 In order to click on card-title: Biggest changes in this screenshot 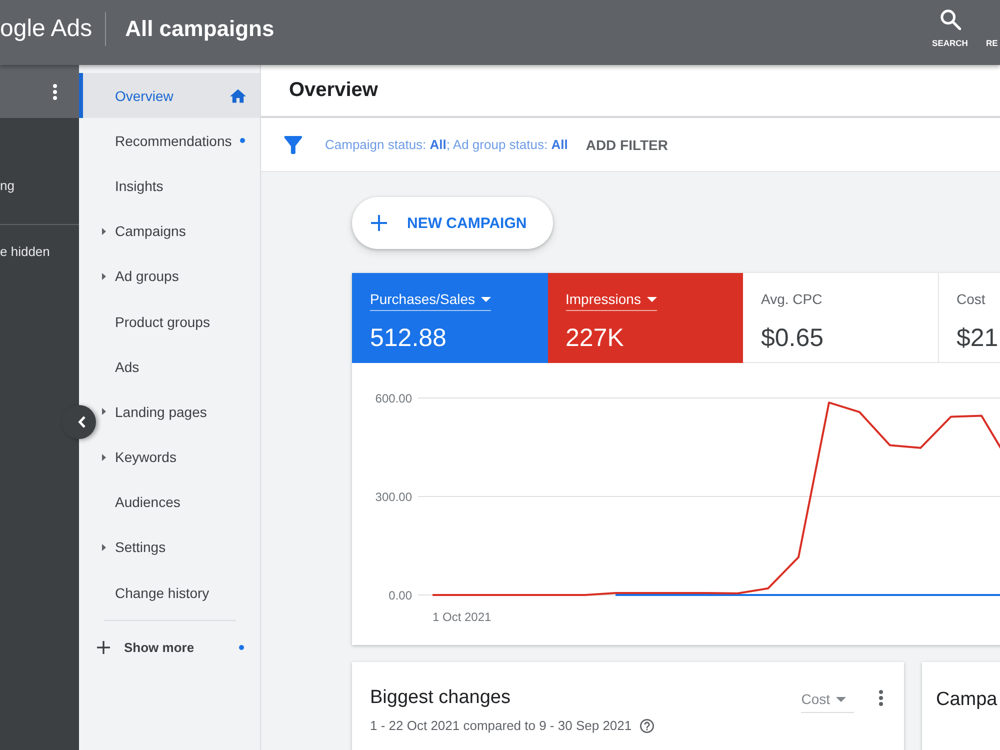, I will do `click(440, 698)`.